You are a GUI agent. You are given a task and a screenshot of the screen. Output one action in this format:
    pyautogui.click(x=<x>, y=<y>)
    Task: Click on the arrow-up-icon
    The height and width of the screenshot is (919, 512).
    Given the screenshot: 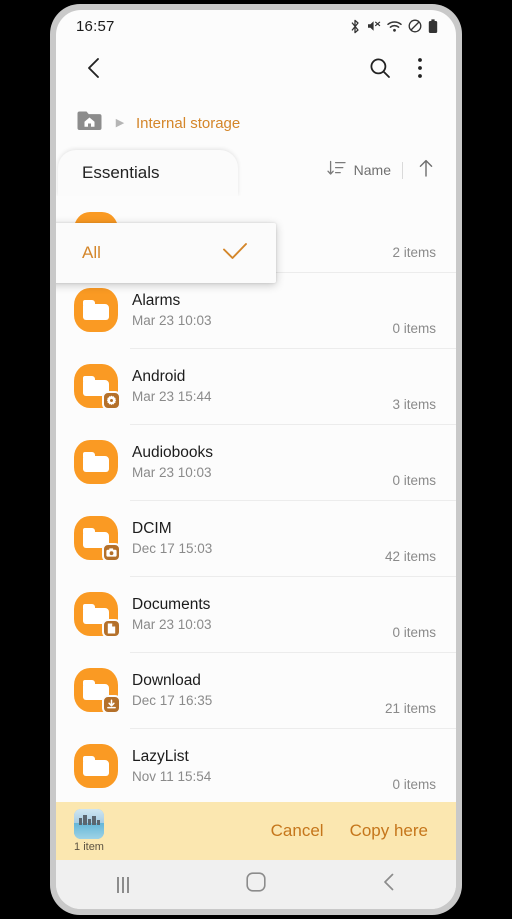 What is the action you would take?
    pyautogui.click(x=426, y=170)
    